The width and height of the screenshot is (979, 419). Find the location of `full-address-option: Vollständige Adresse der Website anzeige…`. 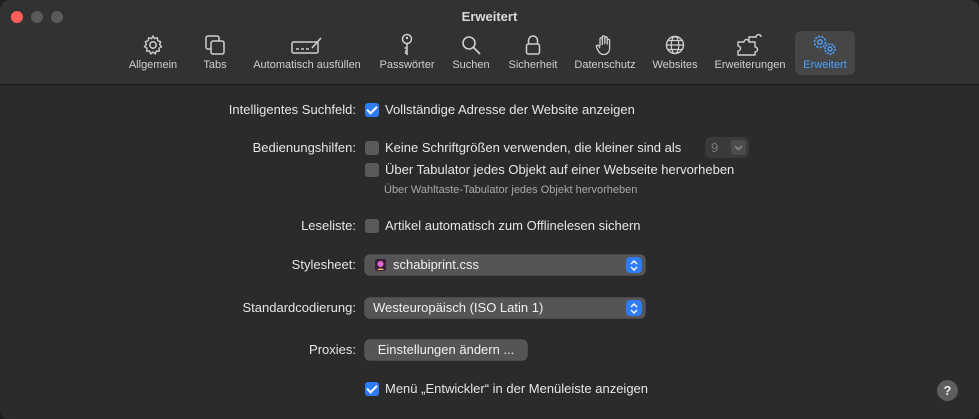

full-address-option: Vollständige Adresse der Website anzeige… is located at coordinates (510, 109).